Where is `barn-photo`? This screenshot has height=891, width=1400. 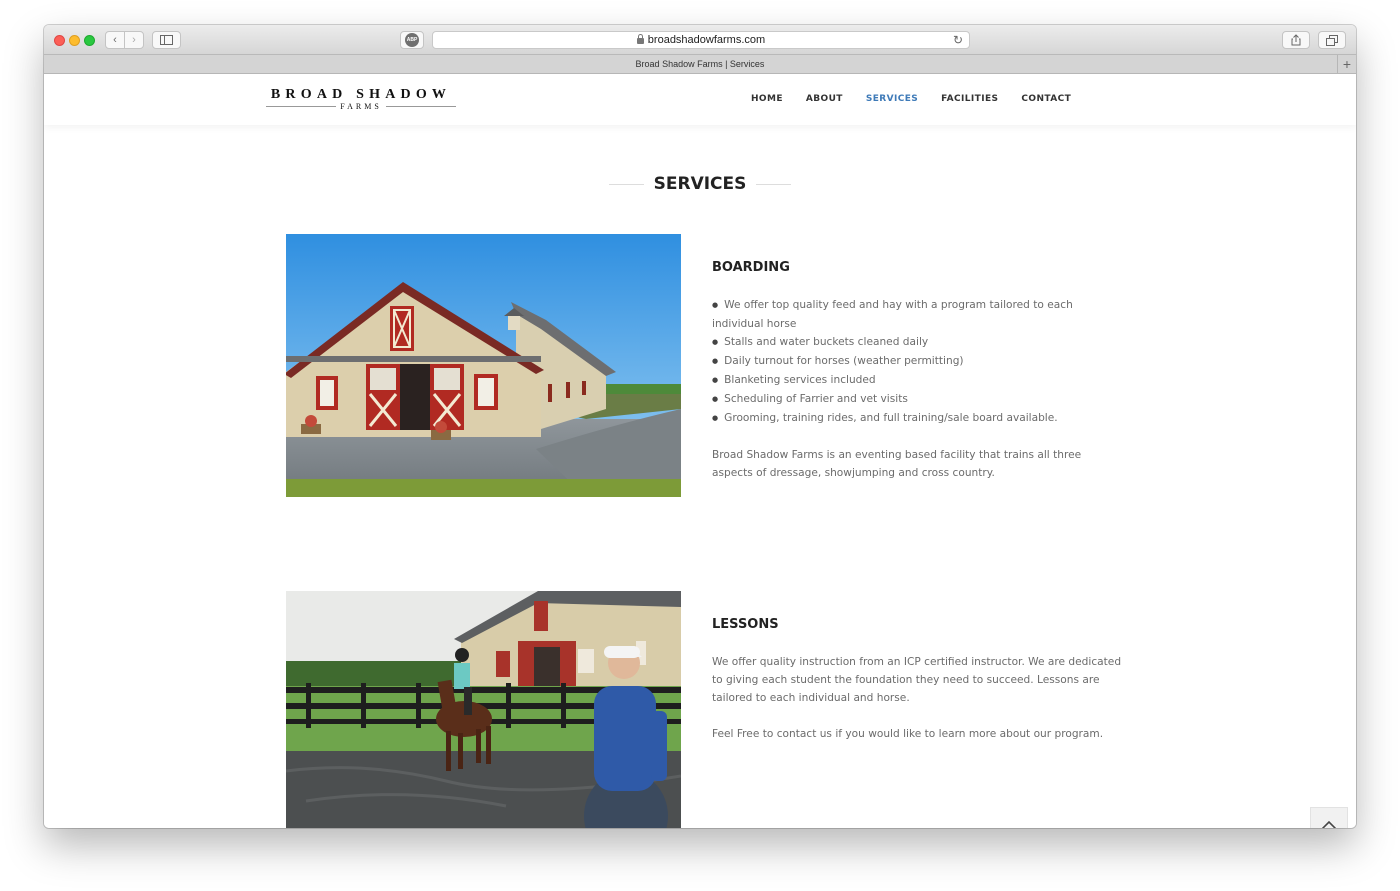 barn-photo is located at coordinates (483, 365).